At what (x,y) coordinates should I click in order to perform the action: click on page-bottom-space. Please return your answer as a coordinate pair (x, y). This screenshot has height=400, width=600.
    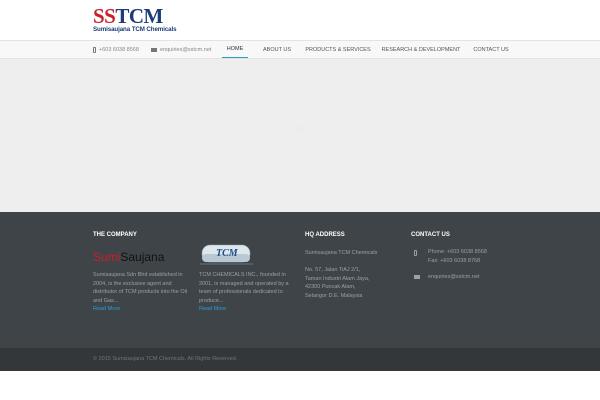
    Looking at the image, I should click on (300, 385).